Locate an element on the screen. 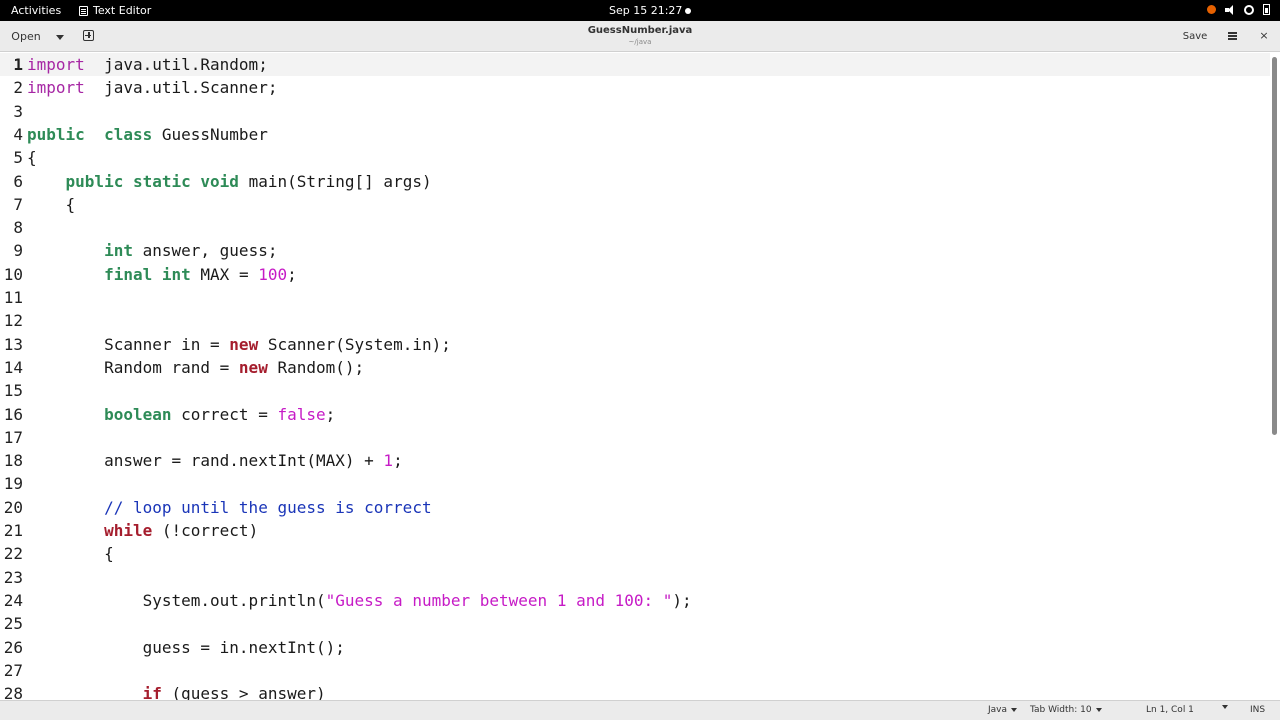  code-token: GuessNumber is located at coordinates (210, 134).